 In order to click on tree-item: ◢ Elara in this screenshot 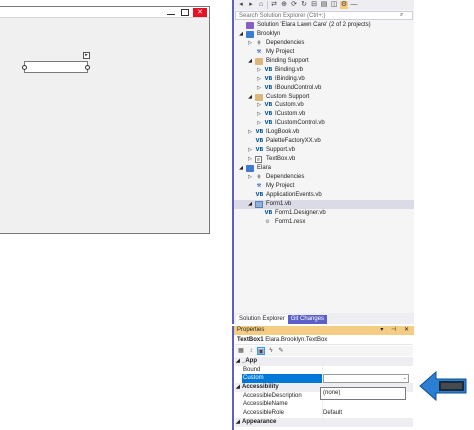, I will do `click(324, 168)`.